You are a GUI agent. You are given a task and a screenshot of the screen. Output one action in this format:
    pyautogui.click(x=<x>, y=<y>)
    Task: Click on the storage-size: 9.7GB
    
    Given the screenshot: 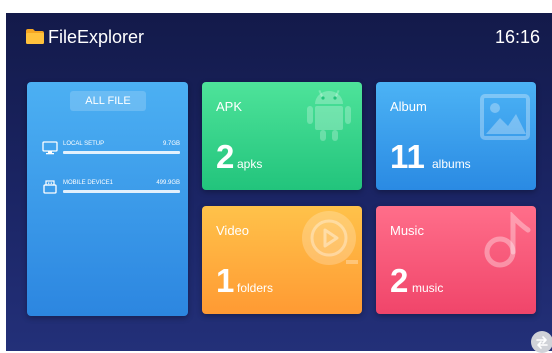 What is the action you would take?
    pyautogui.click(x=171, y=144)
    